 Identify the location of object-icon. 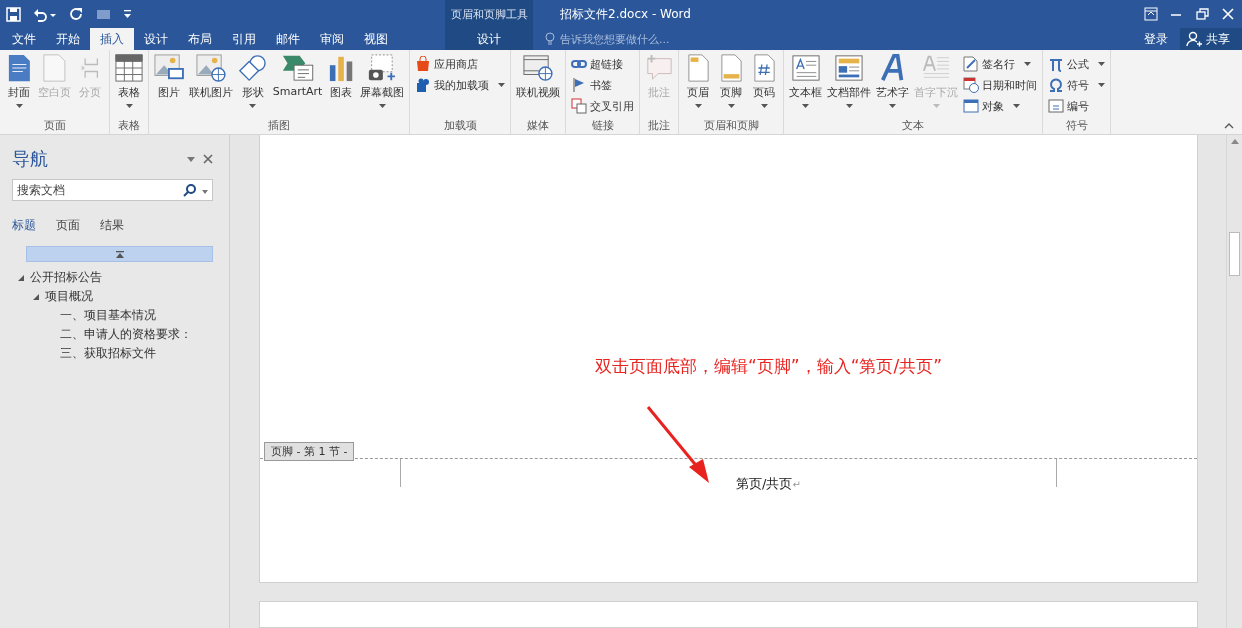
(971, 106).